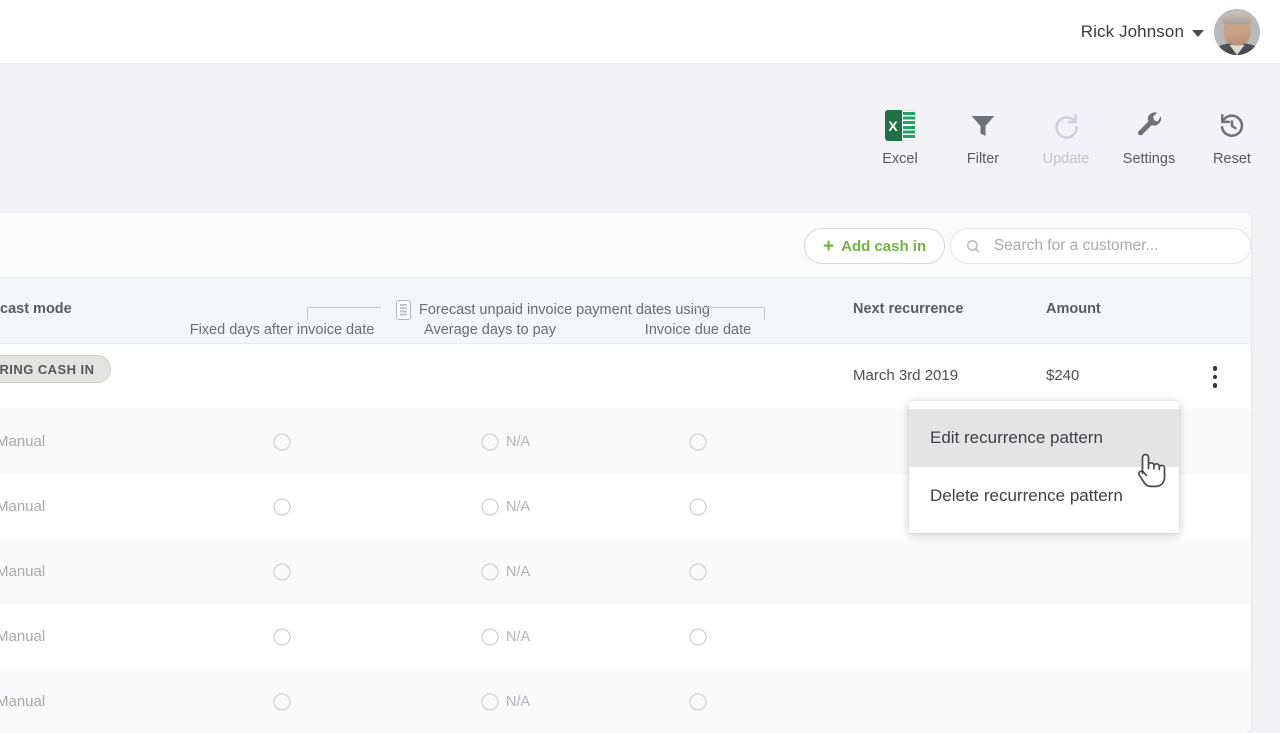  What do you see at coordinates (728, 313) in the screenshot?
I see `group-bracket-right` at bounding box center [728, 313].